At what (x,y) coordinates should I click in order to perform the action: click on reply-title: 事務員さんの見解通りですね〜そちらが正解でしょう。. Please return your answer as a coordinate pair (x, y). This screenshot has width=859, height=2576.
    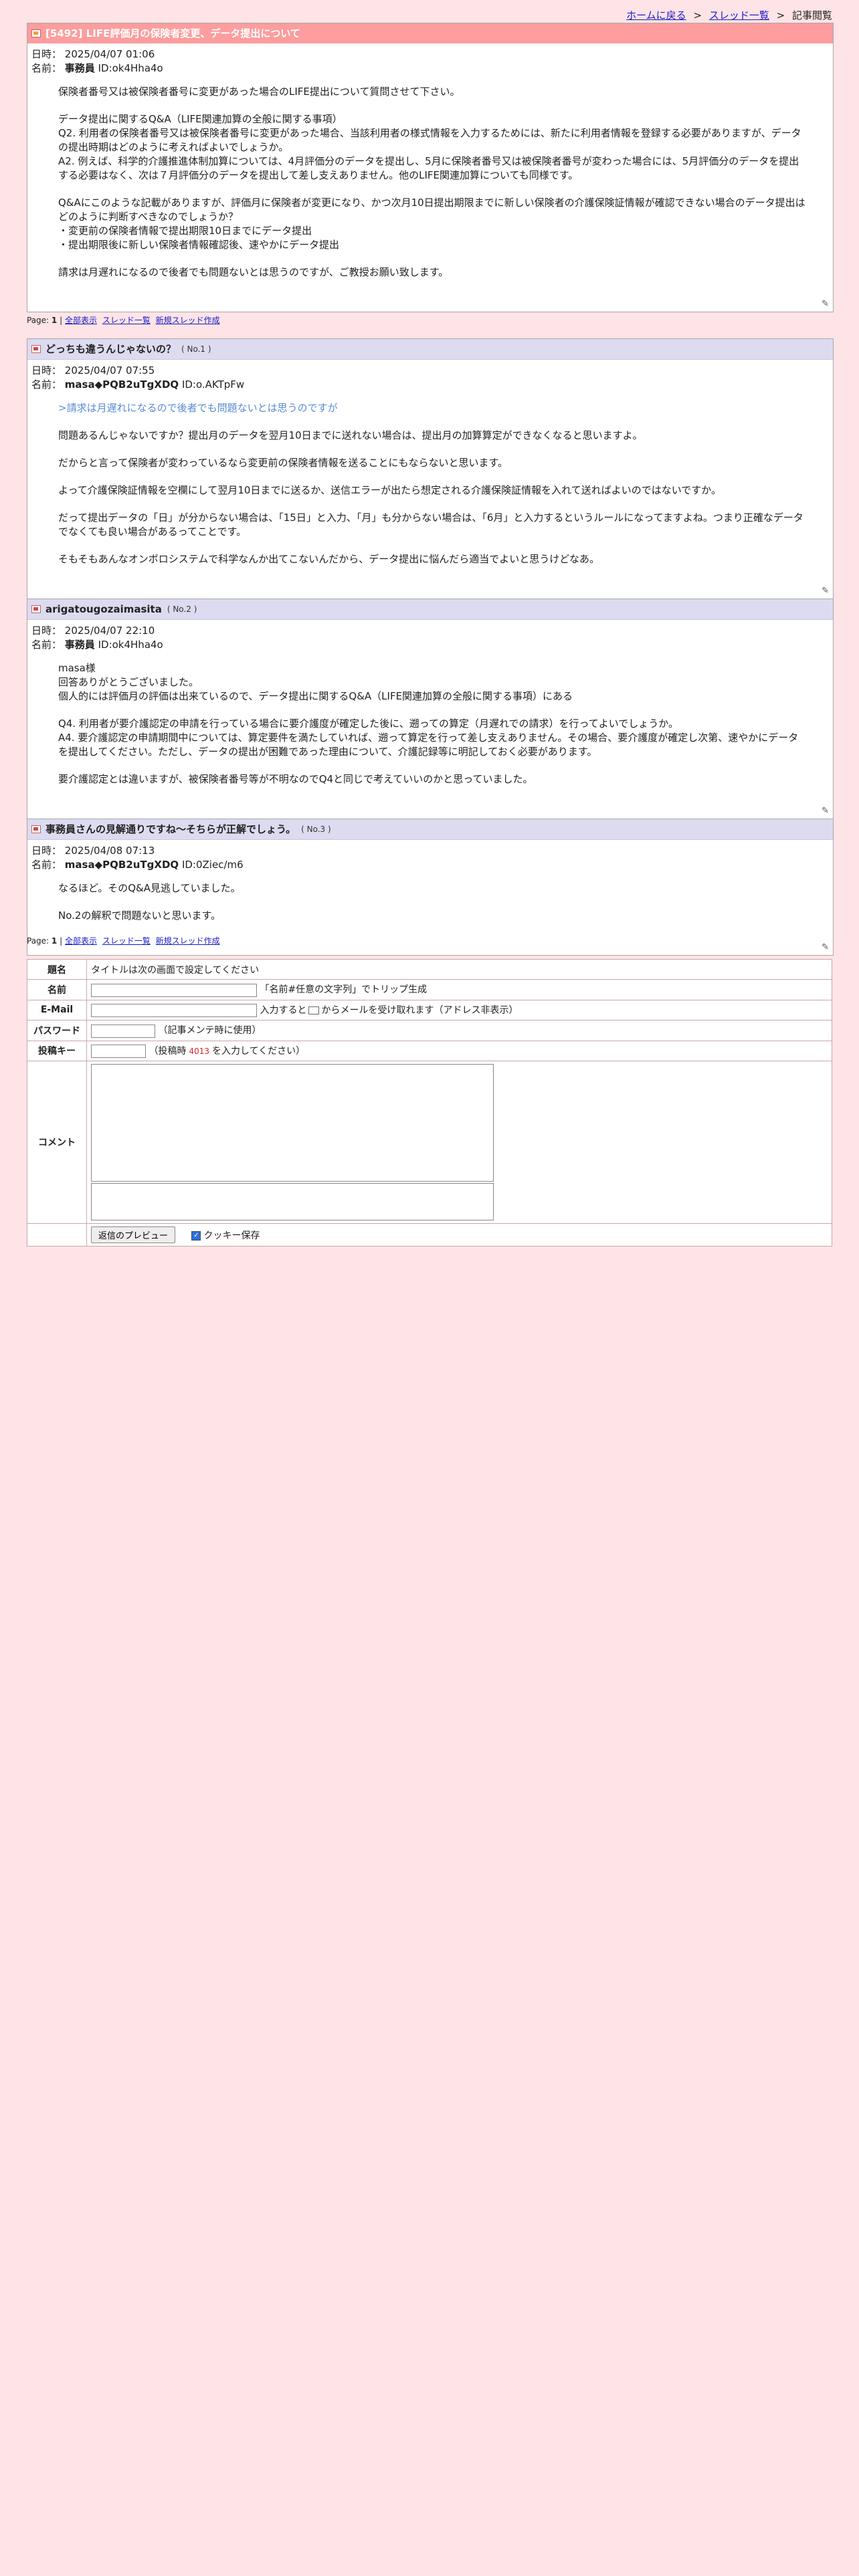
    Looking at the image, I should click on (170, 829).